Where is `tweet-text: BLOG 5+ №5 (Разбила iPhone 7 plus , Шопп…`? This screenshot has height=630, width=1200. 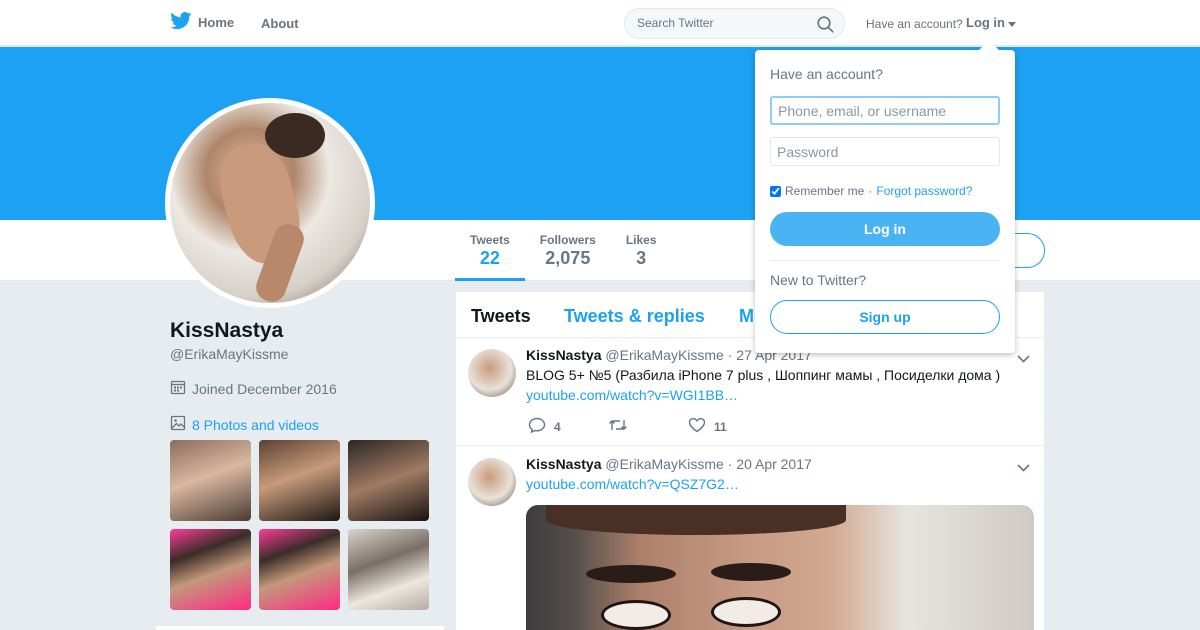 tweet-text: BLOG 5+ №5 (Разбила iPhone 7 plus , Шопп… is located at coordinates (763, 375).